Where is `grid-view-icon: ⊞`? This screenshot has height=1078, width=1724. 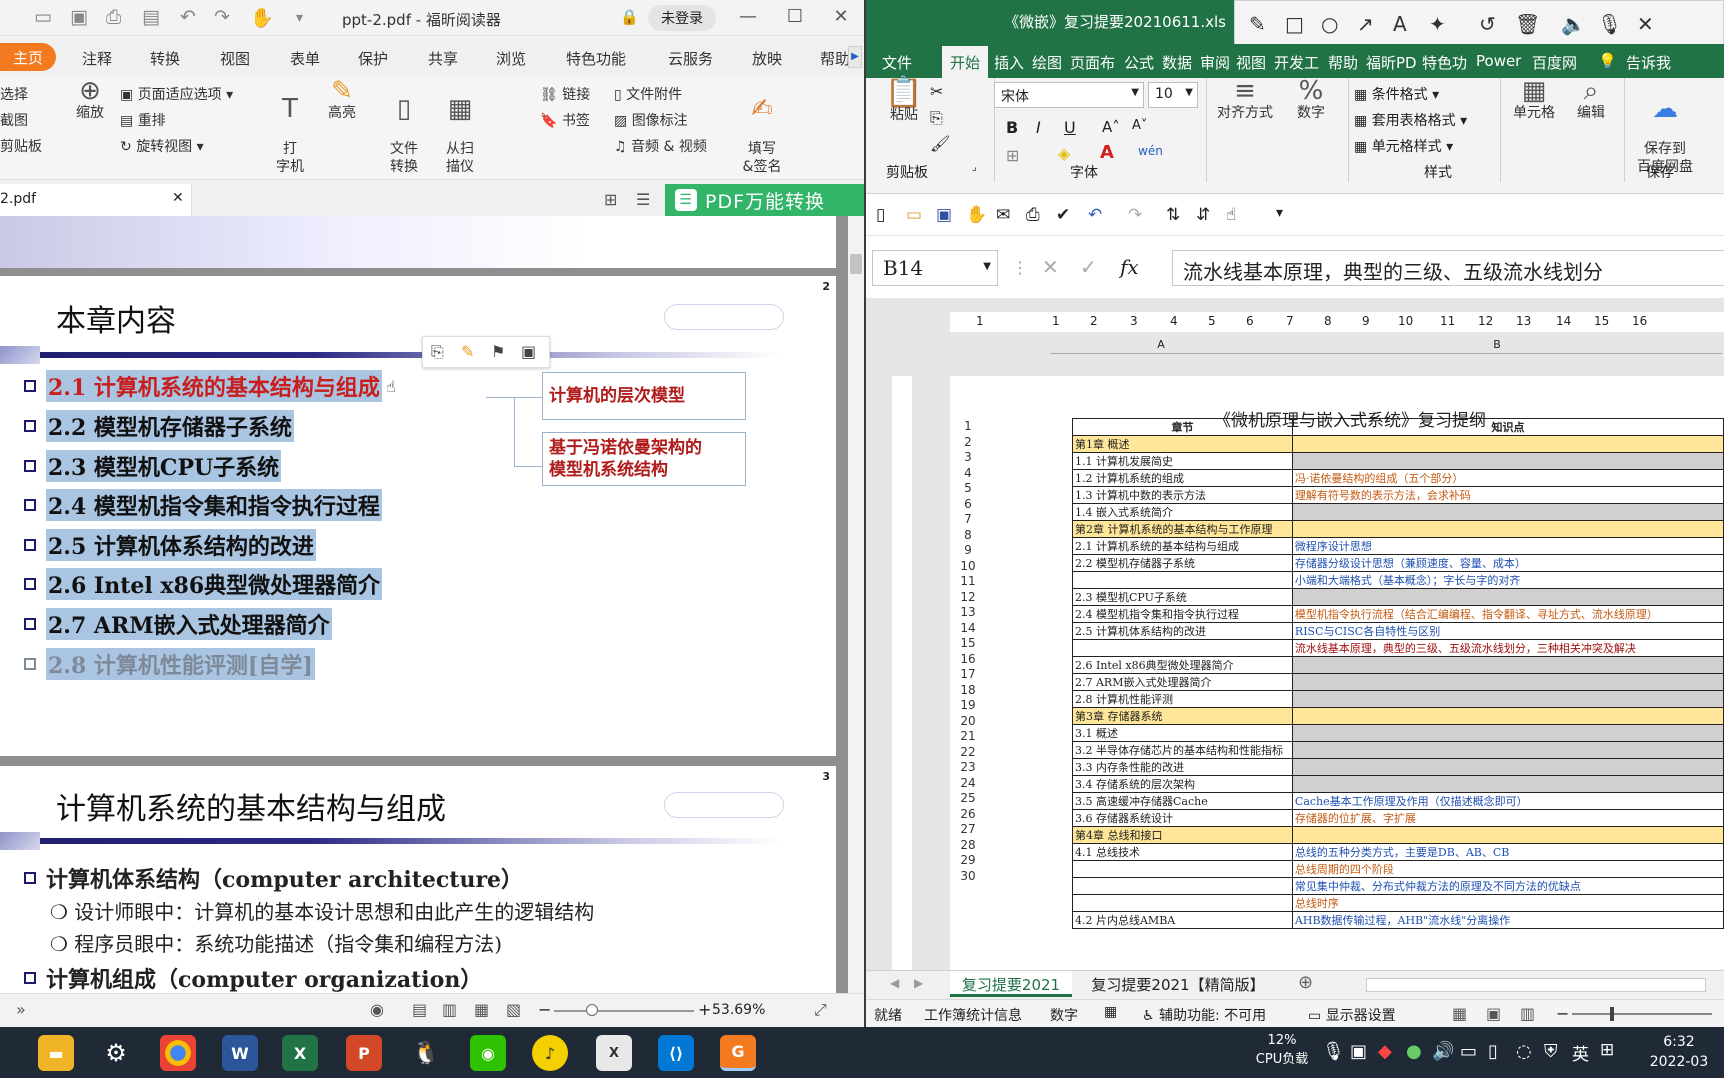 grid-view-icon: ⊞ is located at coordinates (610, 199).